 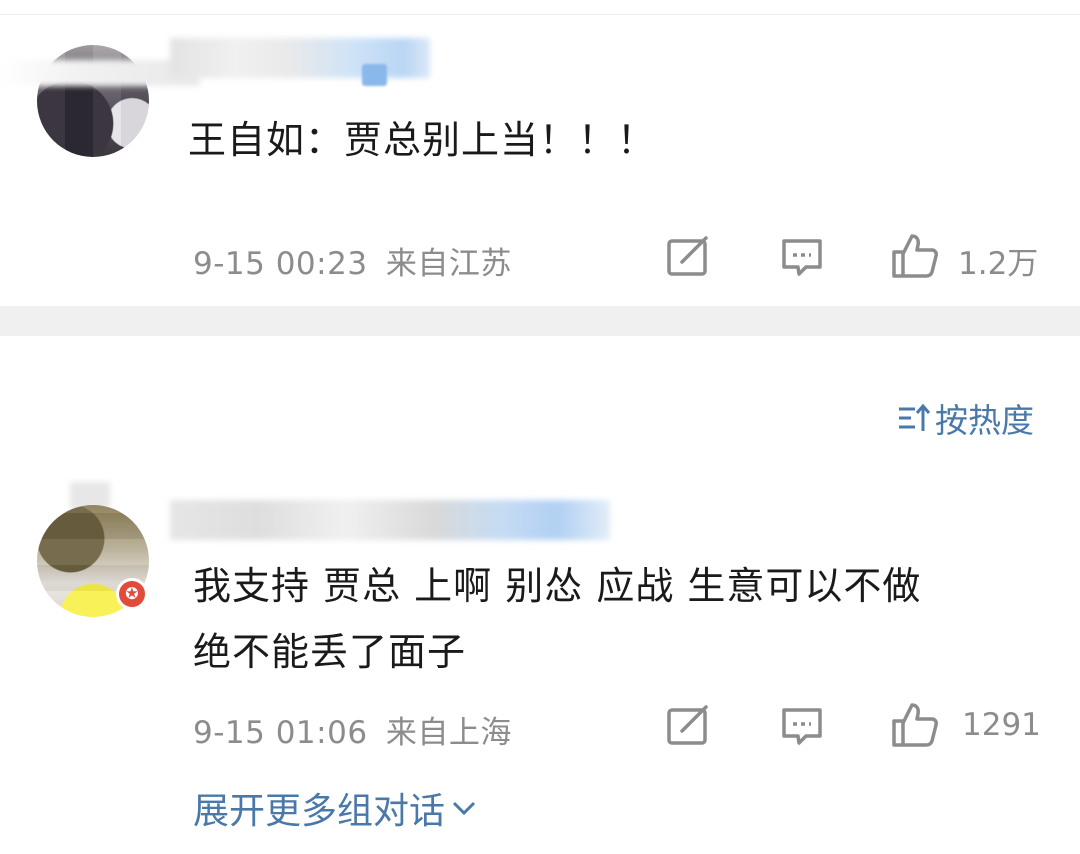 What do you see at coordinates (448, 733) in the screenshot?
I see `comment-location: 来自上海` at bounding box center [448, 733].